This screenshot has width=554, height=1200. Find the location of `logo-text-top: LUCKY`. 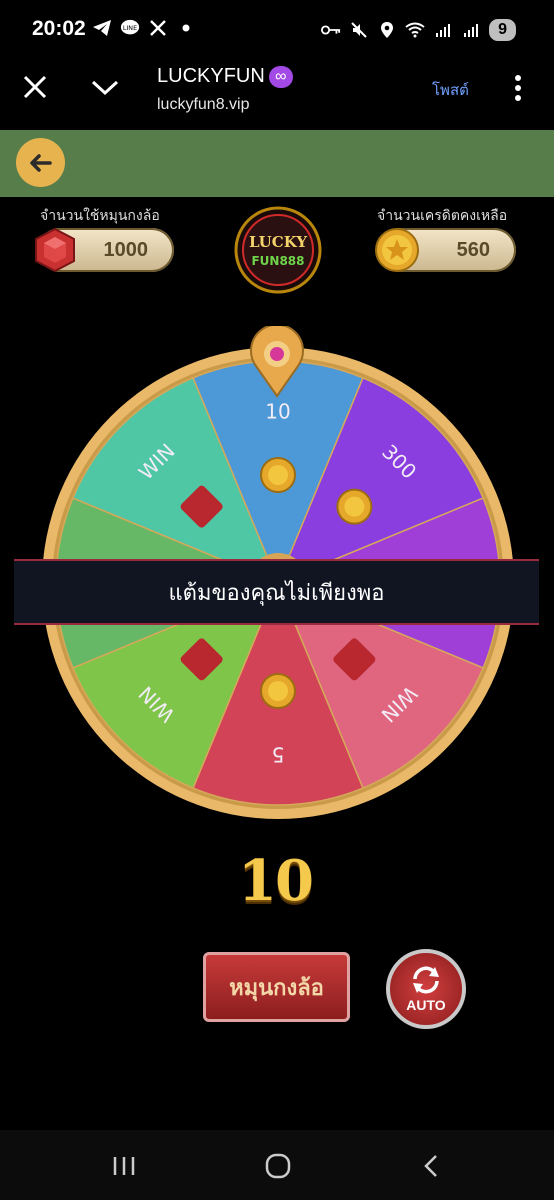

logo-text-top: LUCKY is located at coordinates (278, 242).